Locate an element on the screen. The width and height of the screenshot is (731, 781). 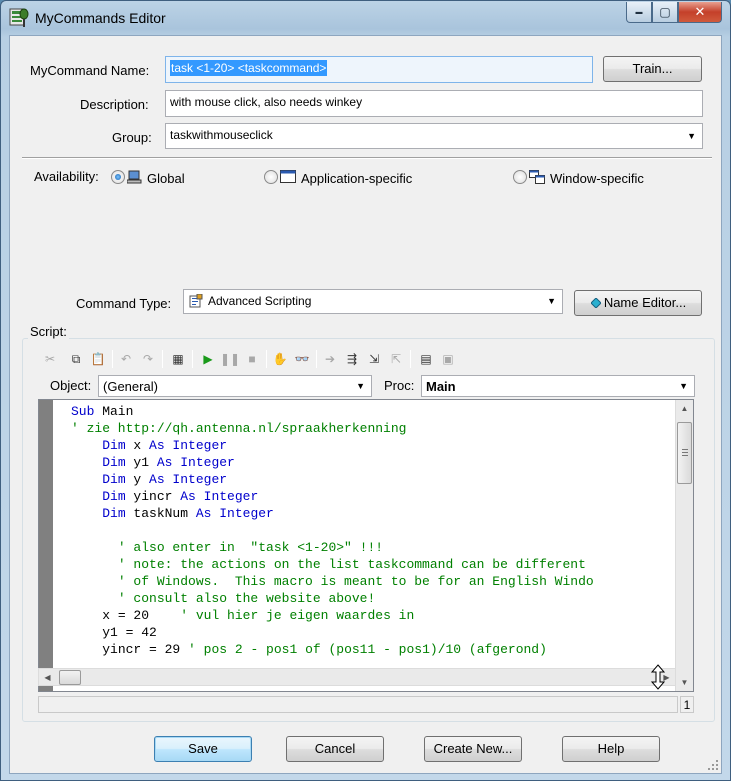
code-line: ' consult also the website above! is located at coordinates (372, 598).